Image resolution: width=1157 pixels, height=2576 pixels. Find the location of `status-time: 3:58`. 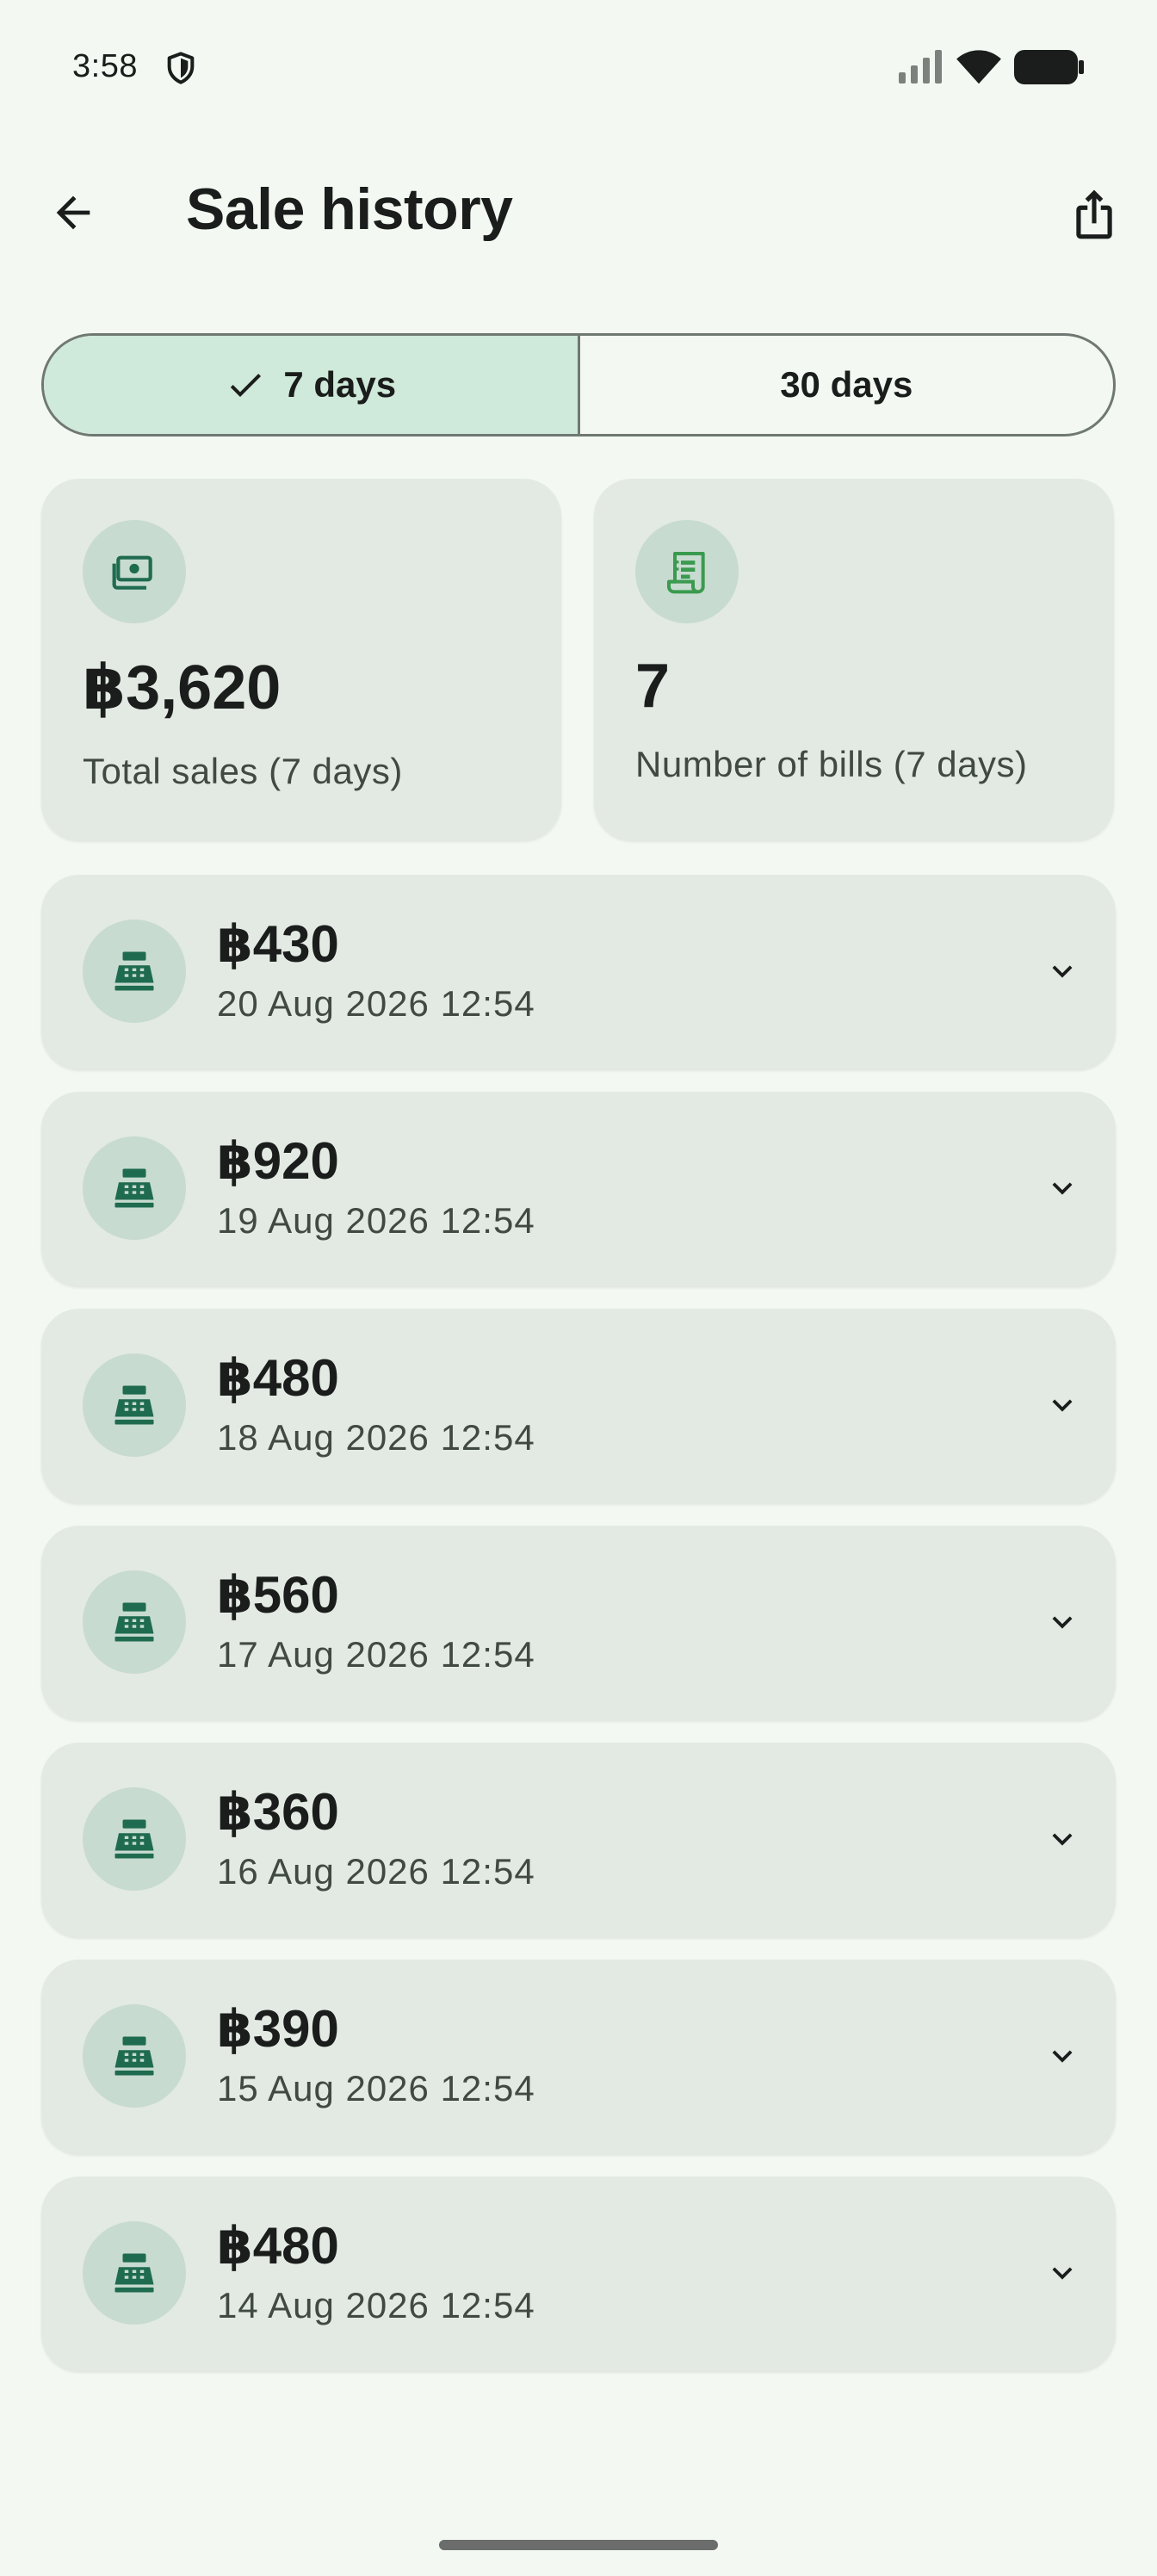

status-time: 3:58 is located at coordinates (105, 66).